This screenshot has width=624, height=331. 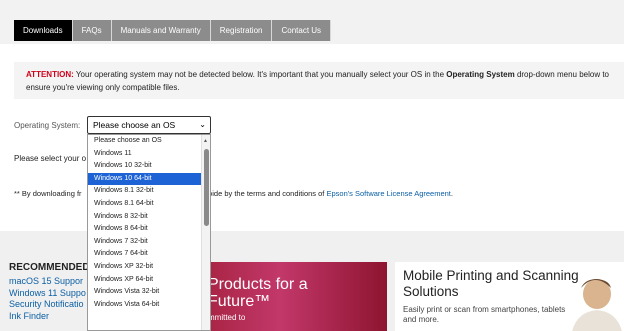 What do you see at coordinates (239, 301) in the screenshot?
I see `promo-title-line-2: Future™` at bounding box center [239, 301].